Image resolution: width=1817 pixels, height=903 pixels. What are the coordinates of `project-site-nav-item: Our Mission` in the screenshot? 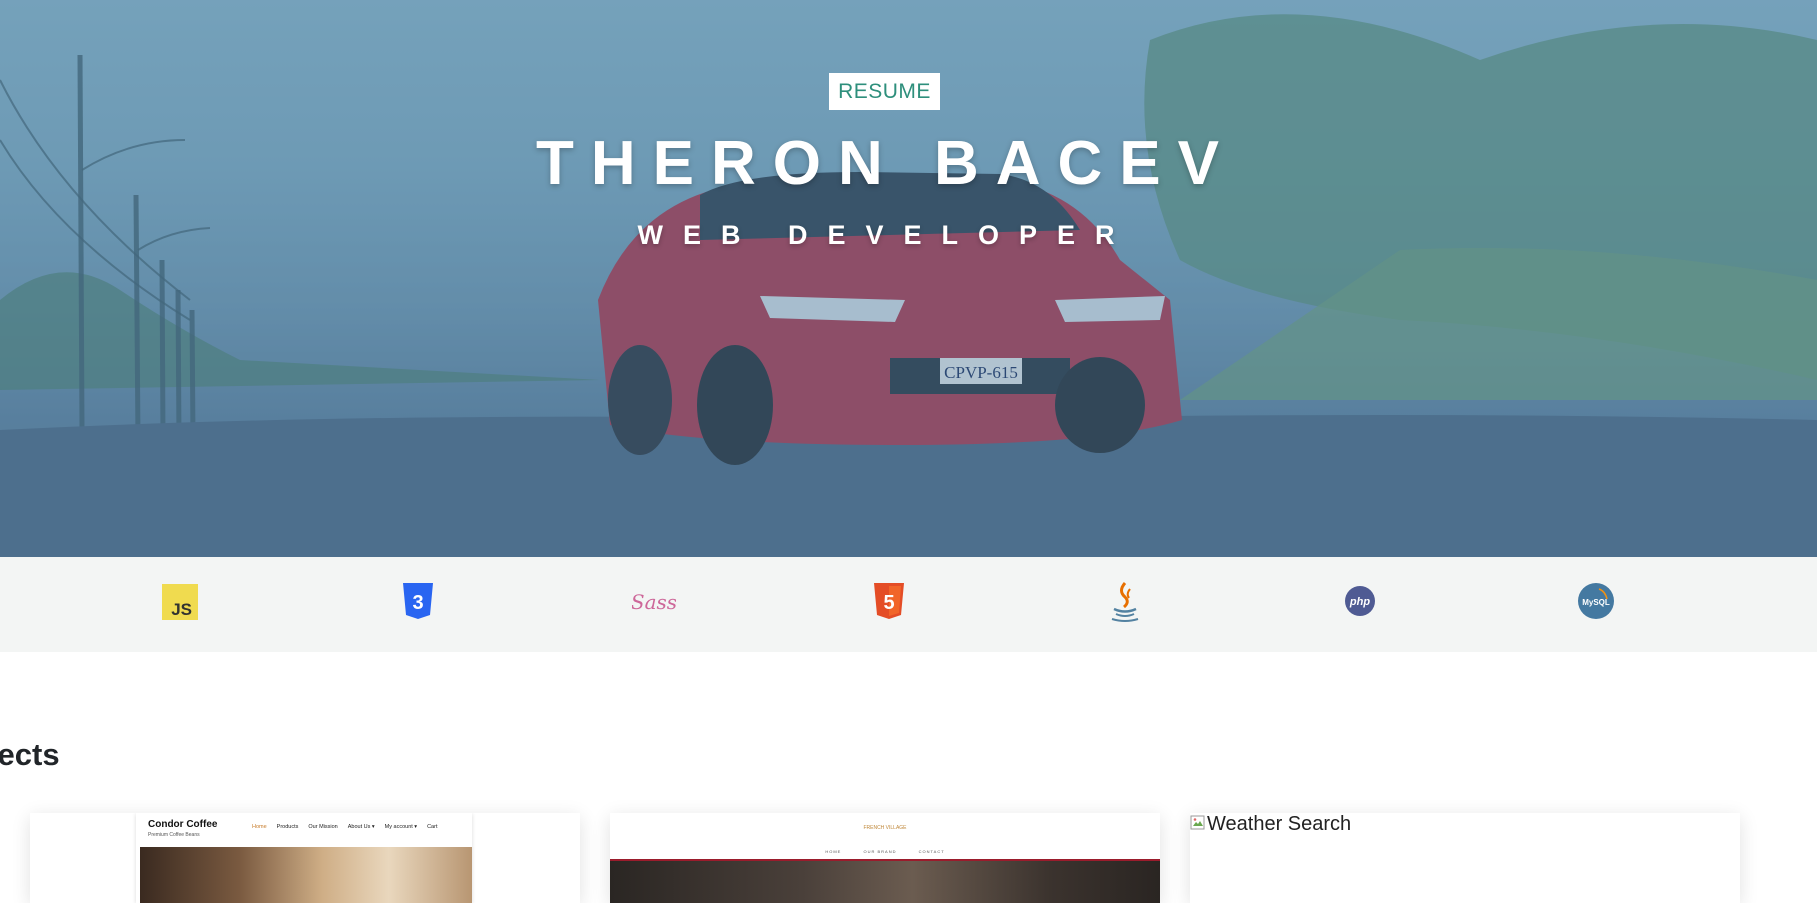 It's located at (323, 827).